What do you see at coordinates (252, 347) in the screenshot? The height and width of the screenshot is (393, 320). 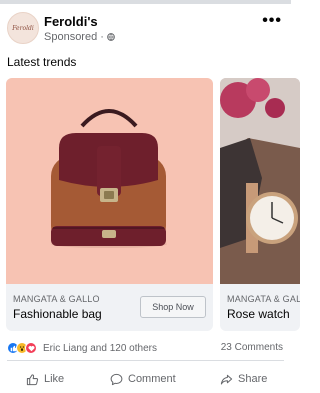 I see `comments-count: 23 Comments` at bounding box center [252, 347].